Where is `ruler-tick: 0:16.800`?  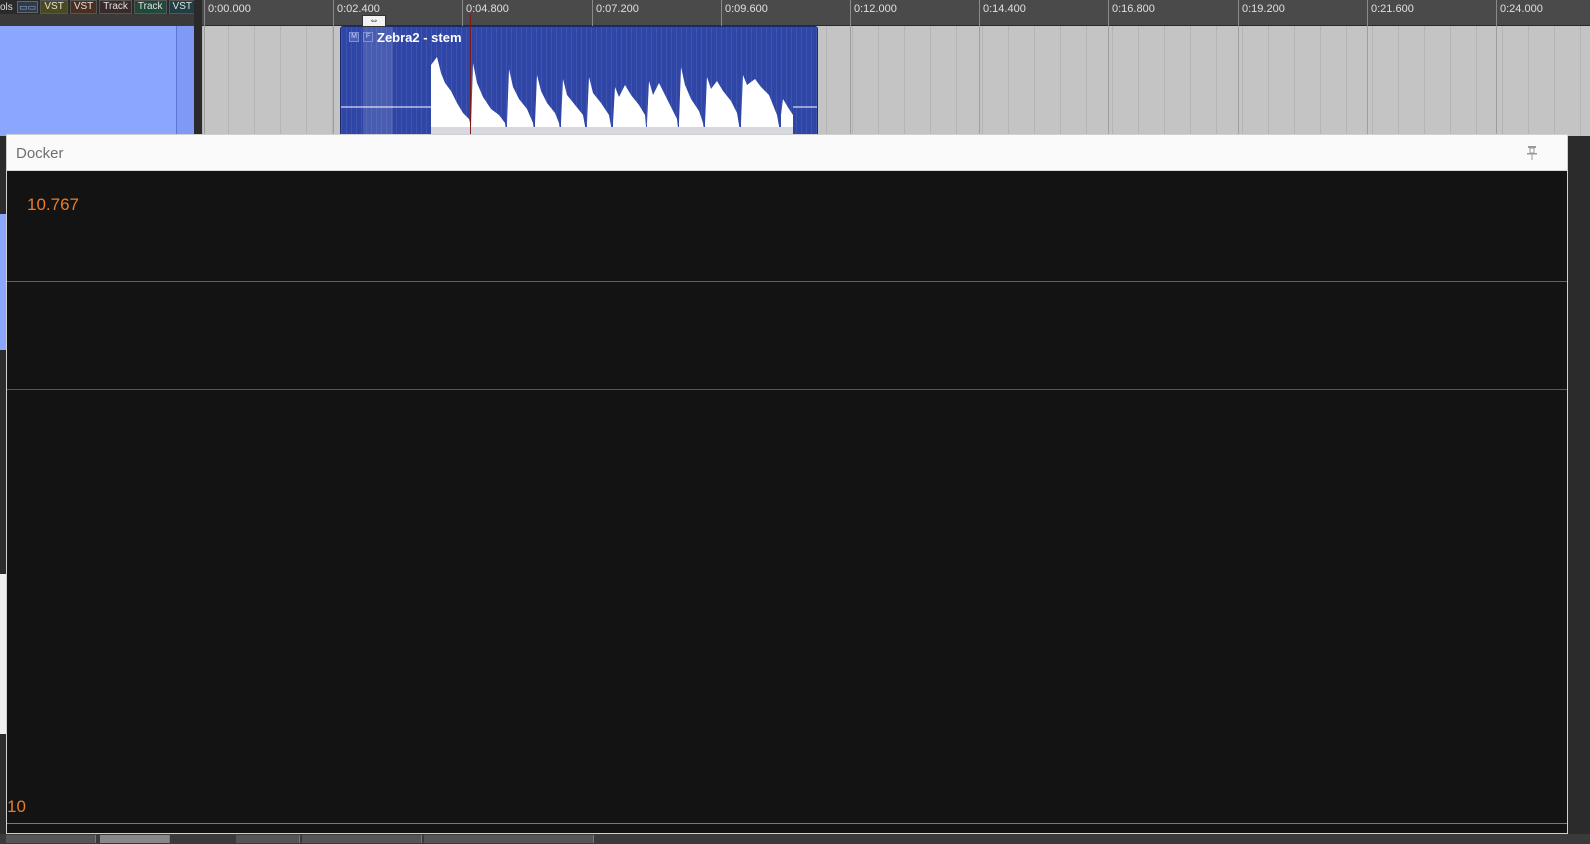
ruler-tick: 0:16.800 is located at coordinates (1131, 13).